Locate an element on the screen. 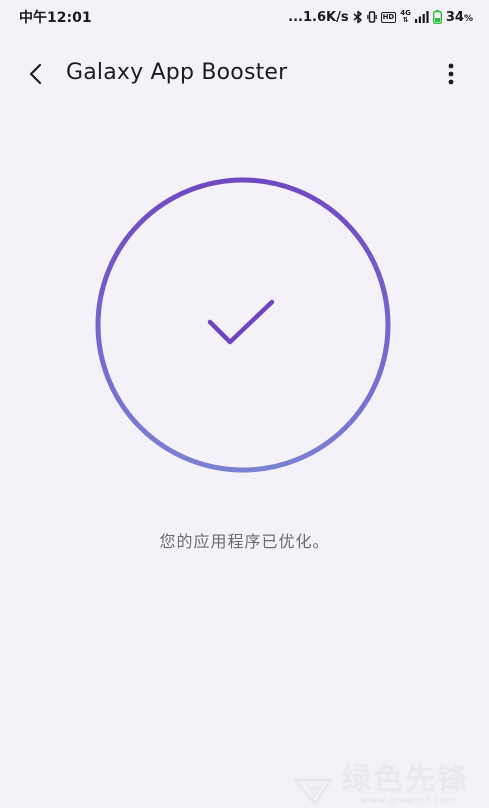 The image size is (489, 808). app-bar: Galaxy App Booster is located at coordinates (244, 74).